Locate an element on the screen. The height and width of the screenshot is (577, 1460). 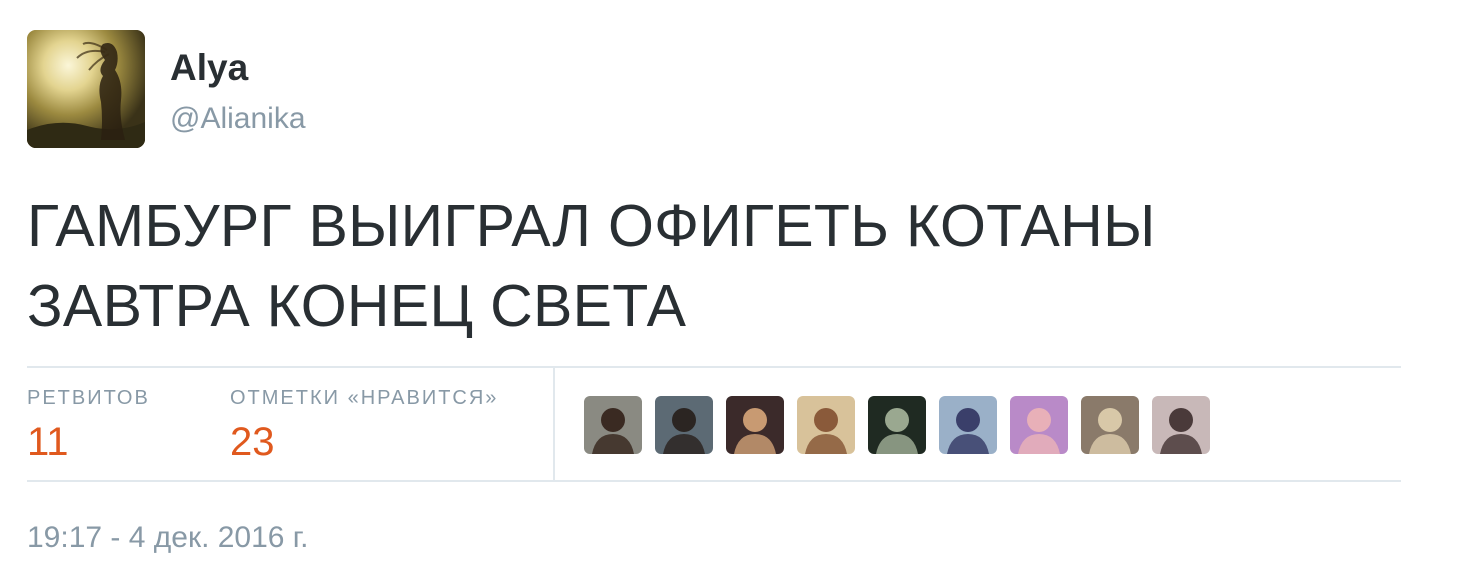
tweet-header: Alya @Alianika is located at coordinates (377, 88).